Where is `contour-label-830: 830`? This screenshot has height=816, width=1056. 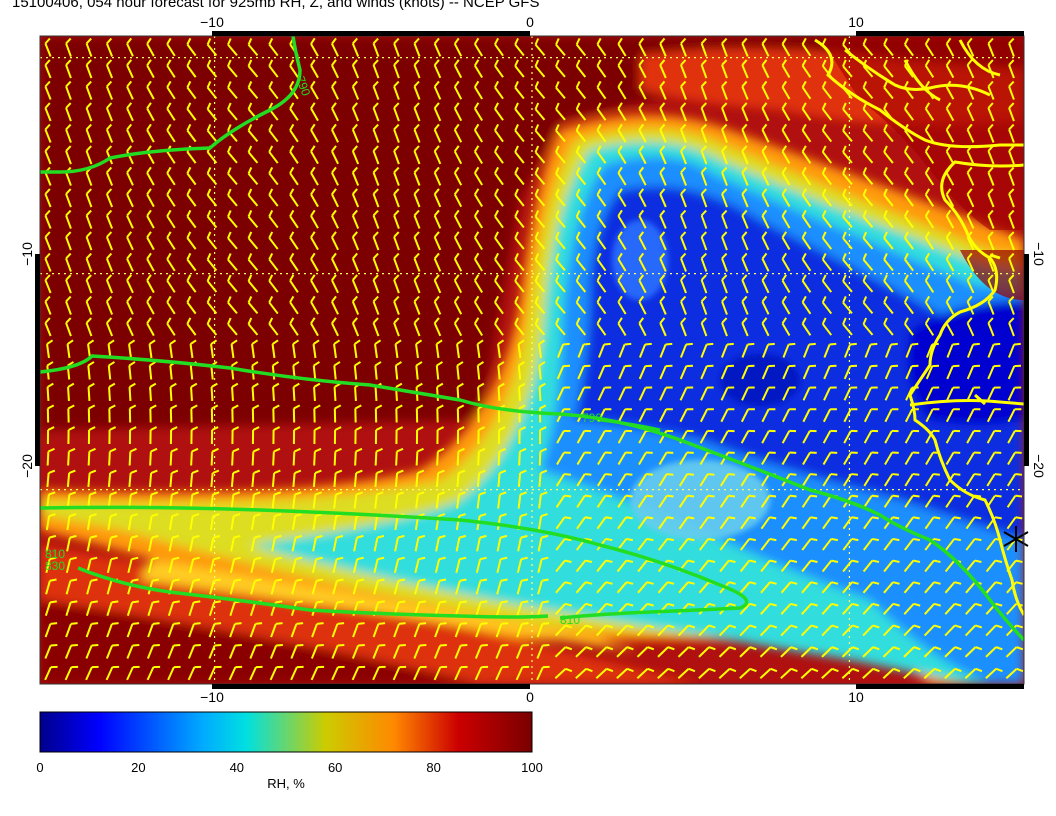 contour-label-830: 830 is located at coordinates (55, 566).